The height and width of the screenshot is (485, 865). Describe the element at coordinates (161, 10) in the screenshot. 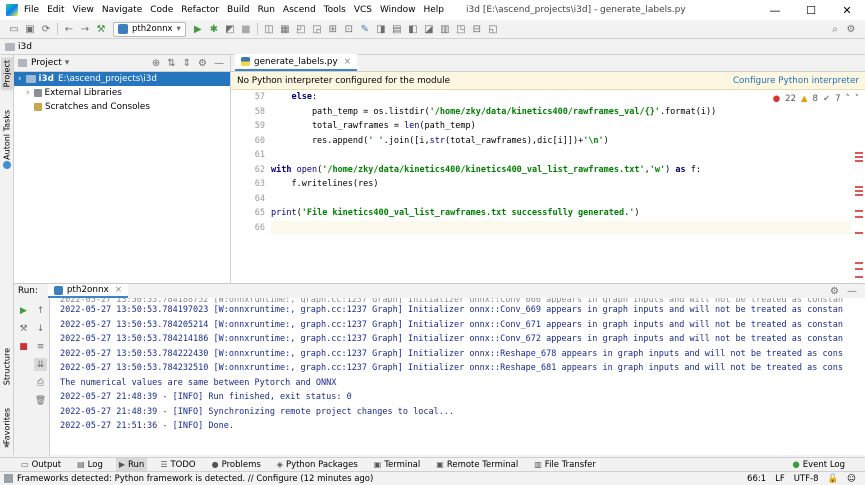

I see `menu-code: Code` at that location.